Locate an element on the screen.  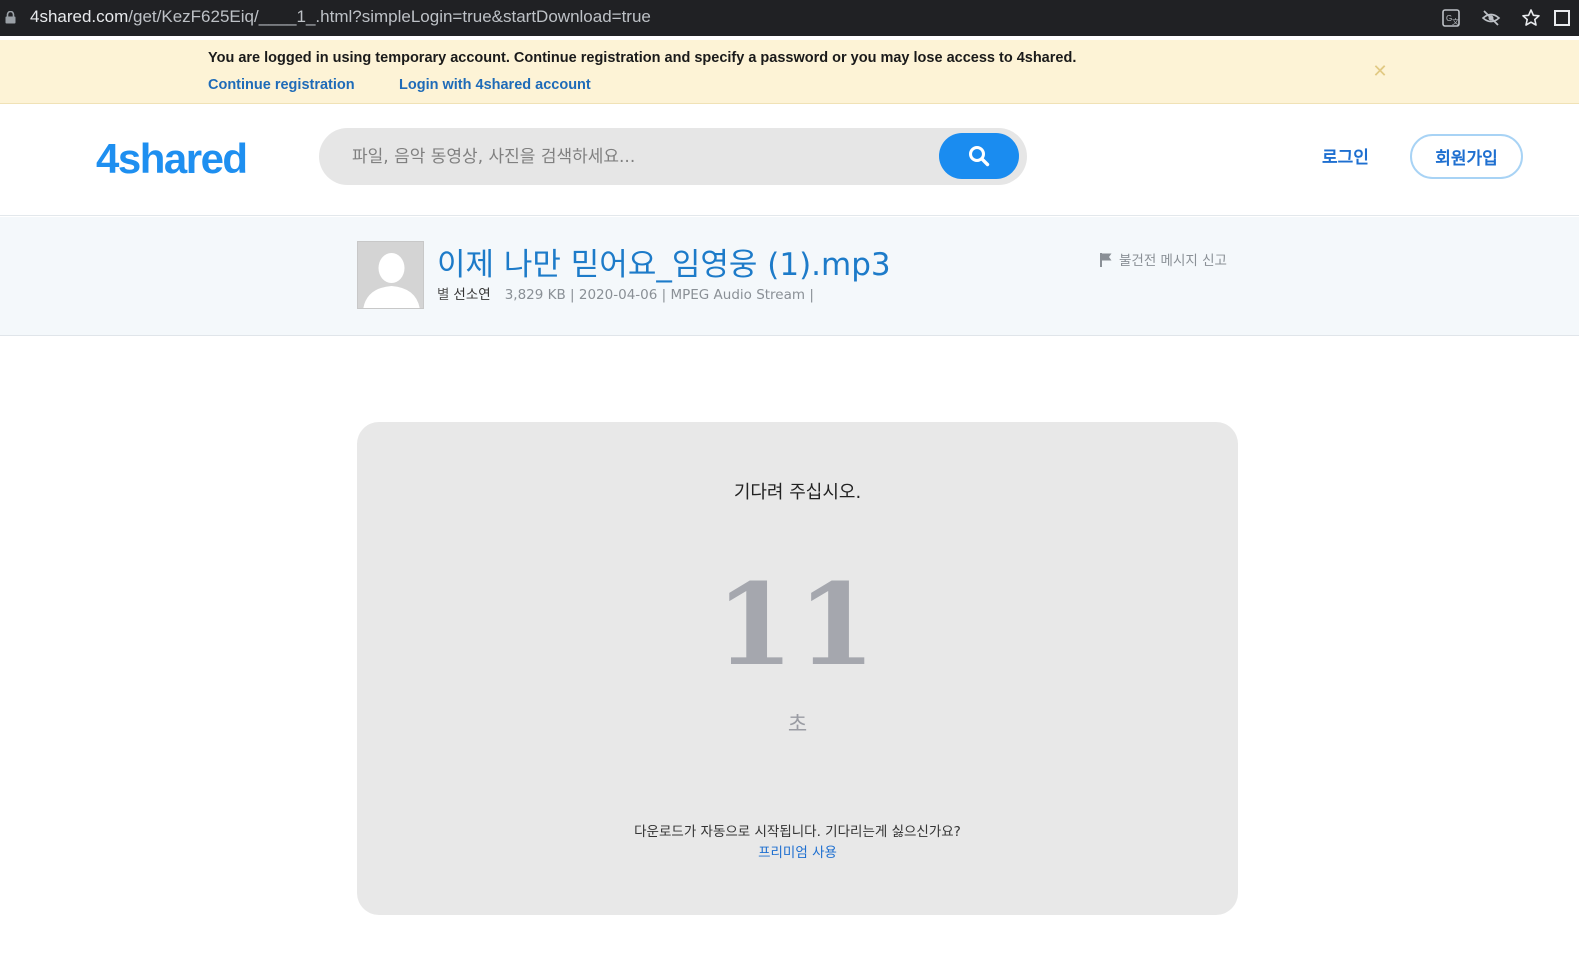
wait-message: 기다려 주십시오. is located at coordinates (797, 492).